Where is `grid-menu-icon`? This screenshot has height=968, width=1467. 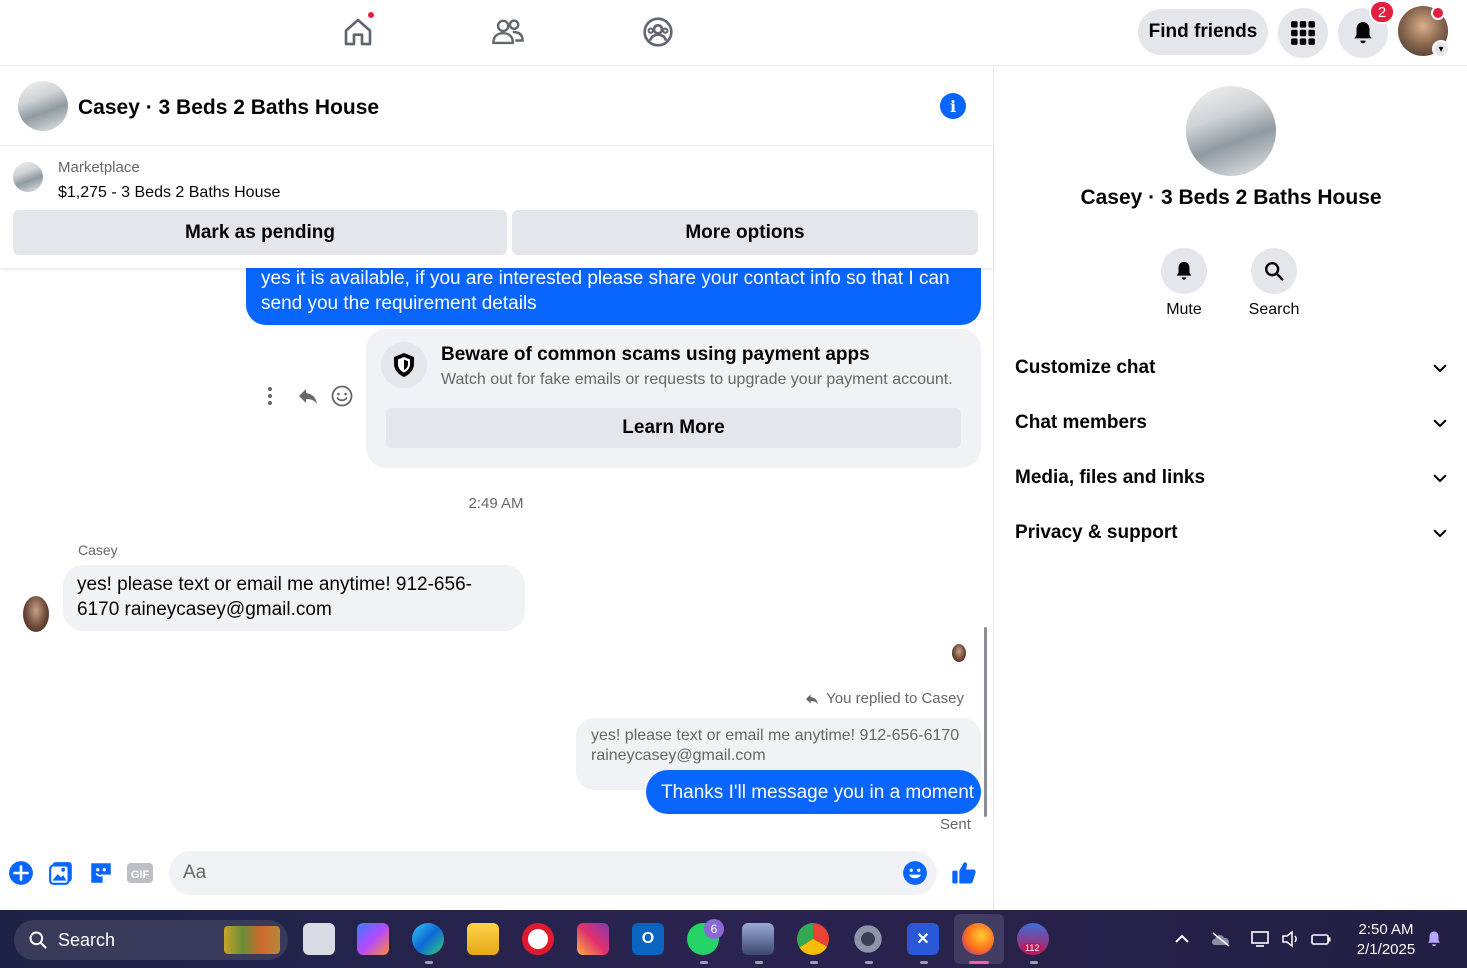
grid-menu-icon is located at coordinates (1303, 33).